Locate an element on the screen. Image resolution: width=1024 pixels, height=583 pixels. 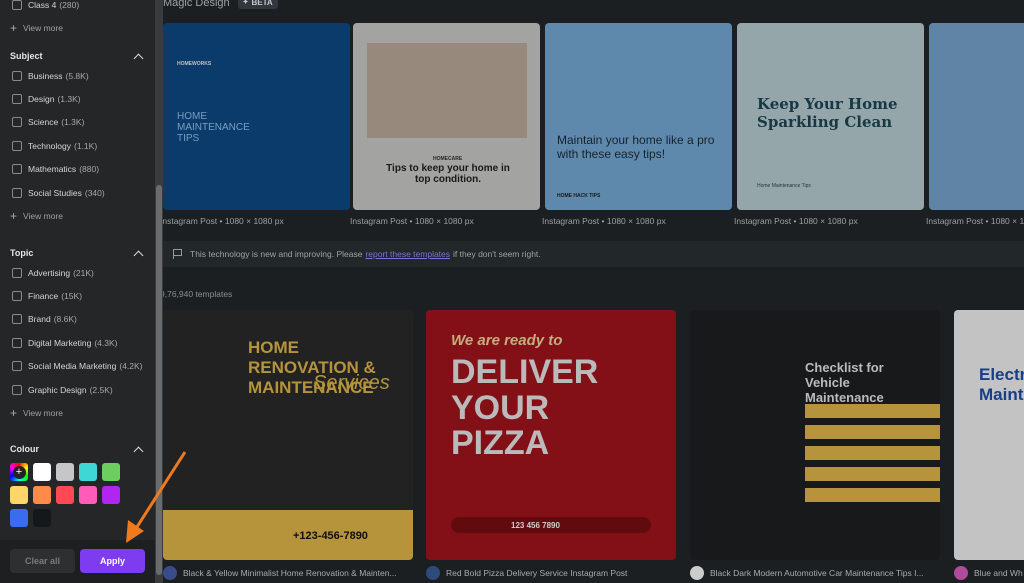
filter-option: Graphic Design (2.5K) is located at coordinates (77, 389).